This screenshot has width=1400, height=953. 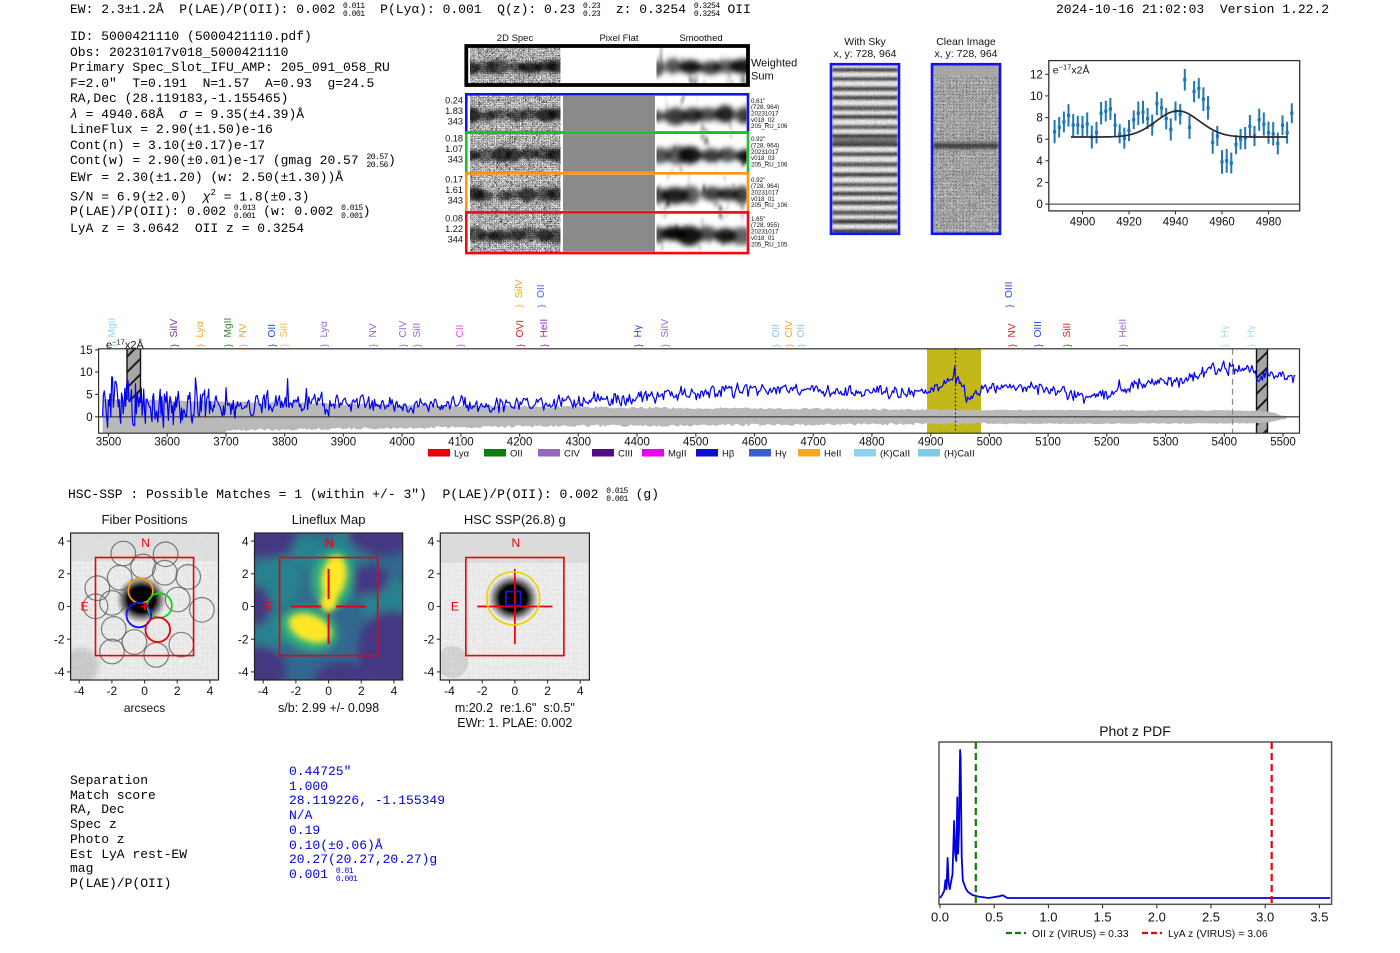 What do you see at coordinates (1157, 916) in the screenshot?
I see `svg-text: 2.0` at bounding box center [1157, 916].